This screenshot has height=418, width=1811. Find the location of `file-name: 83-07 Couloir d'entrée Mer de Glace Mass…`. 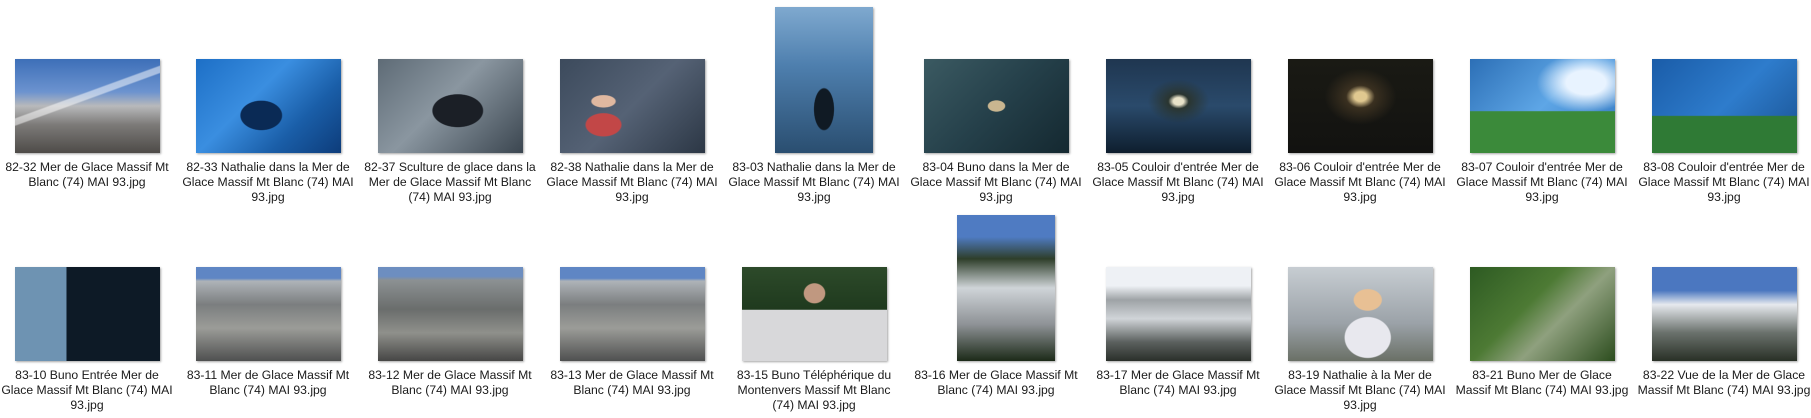

file-name: 83-07 Couloir d'entrée Mer de Glace Mass… is located at coordinates (1542, 182).